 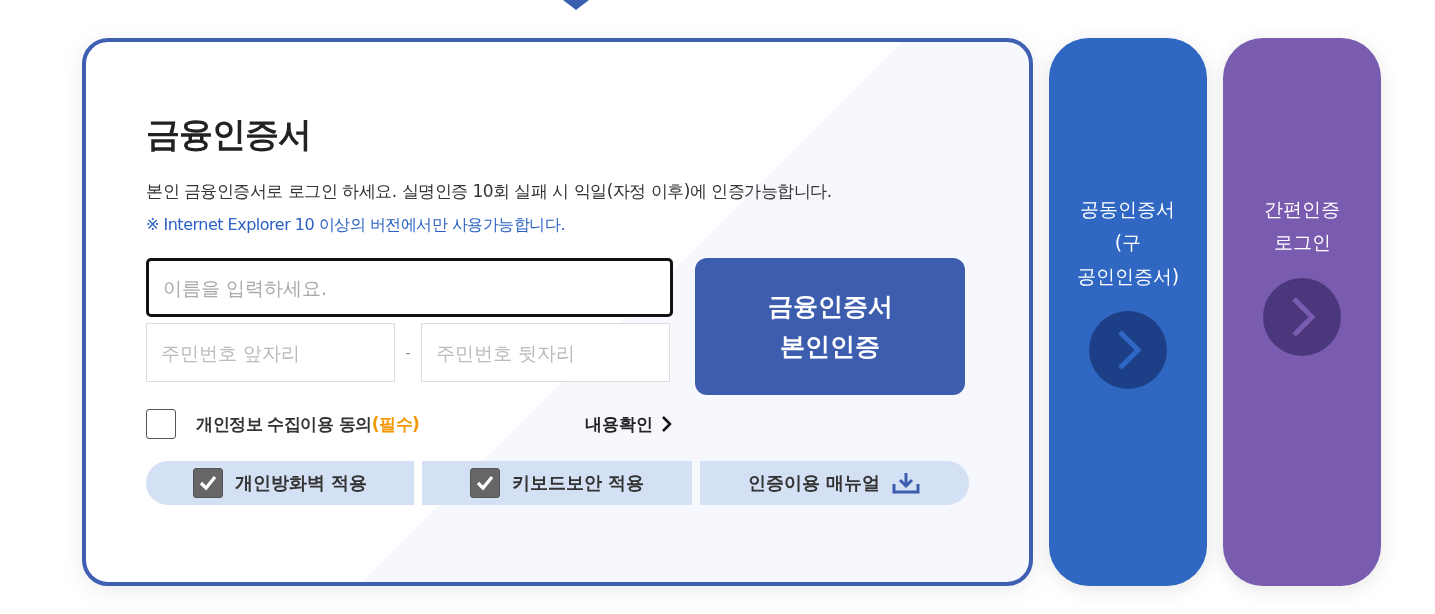 I want to click on download-icon, so click(x=906, y=483).